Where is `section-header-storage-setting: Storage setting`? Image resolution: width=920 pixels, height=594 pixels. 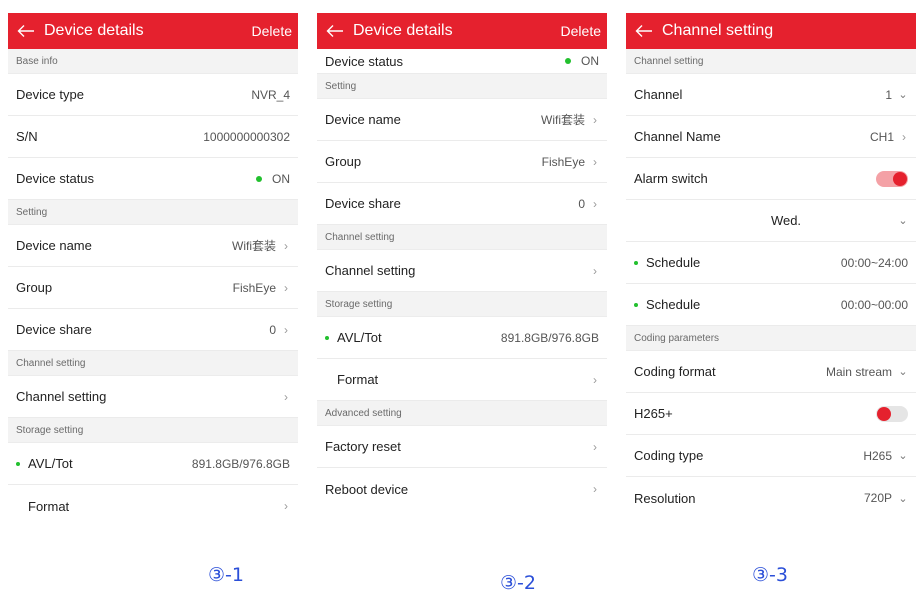
section-header-storage-setting: Storage setting is located at coordinates (462, 304).